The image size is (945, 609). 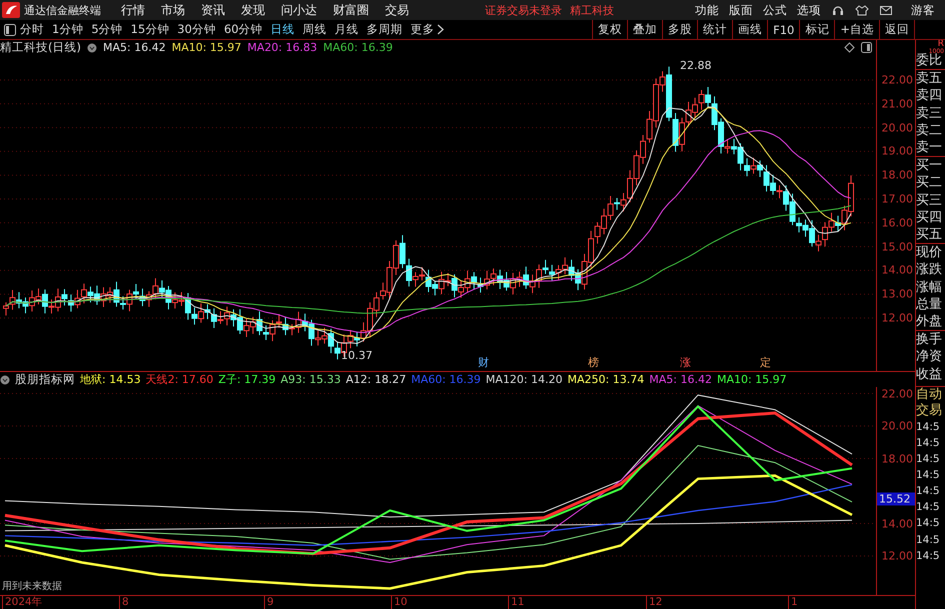 What do you see at coordinates (356, 355) in the screenshot?
I see `low-price-label: 10.37` at bounding box center [356, 355].